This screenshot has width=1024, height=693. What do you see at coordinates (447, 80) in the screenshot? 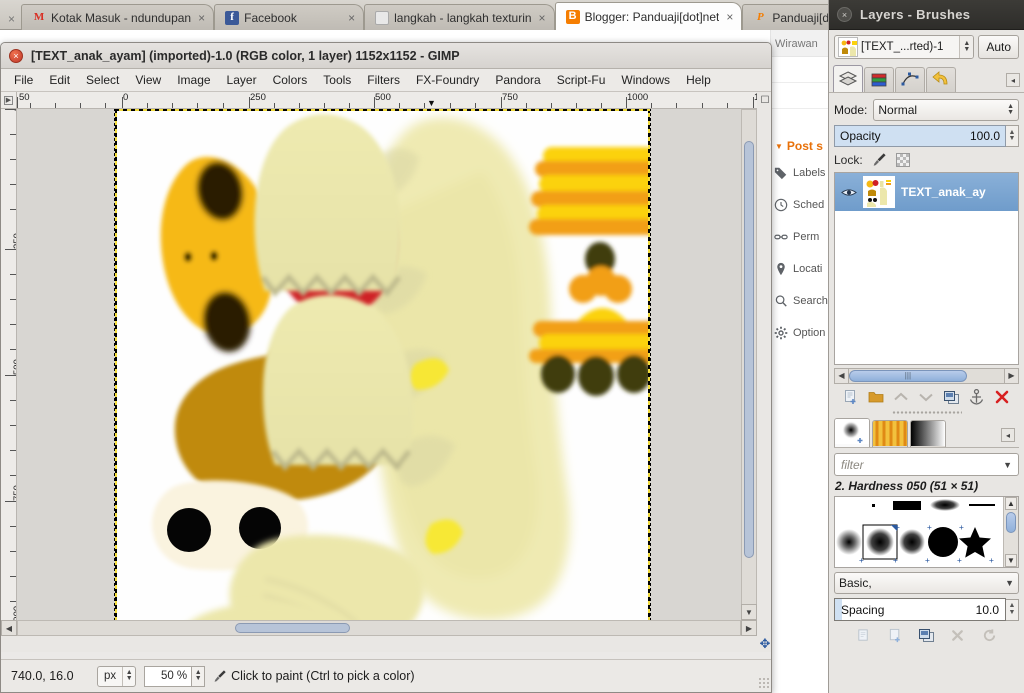
I see `menu-fx-foundry: FX-Foundry` at bounding box center [447, 80].